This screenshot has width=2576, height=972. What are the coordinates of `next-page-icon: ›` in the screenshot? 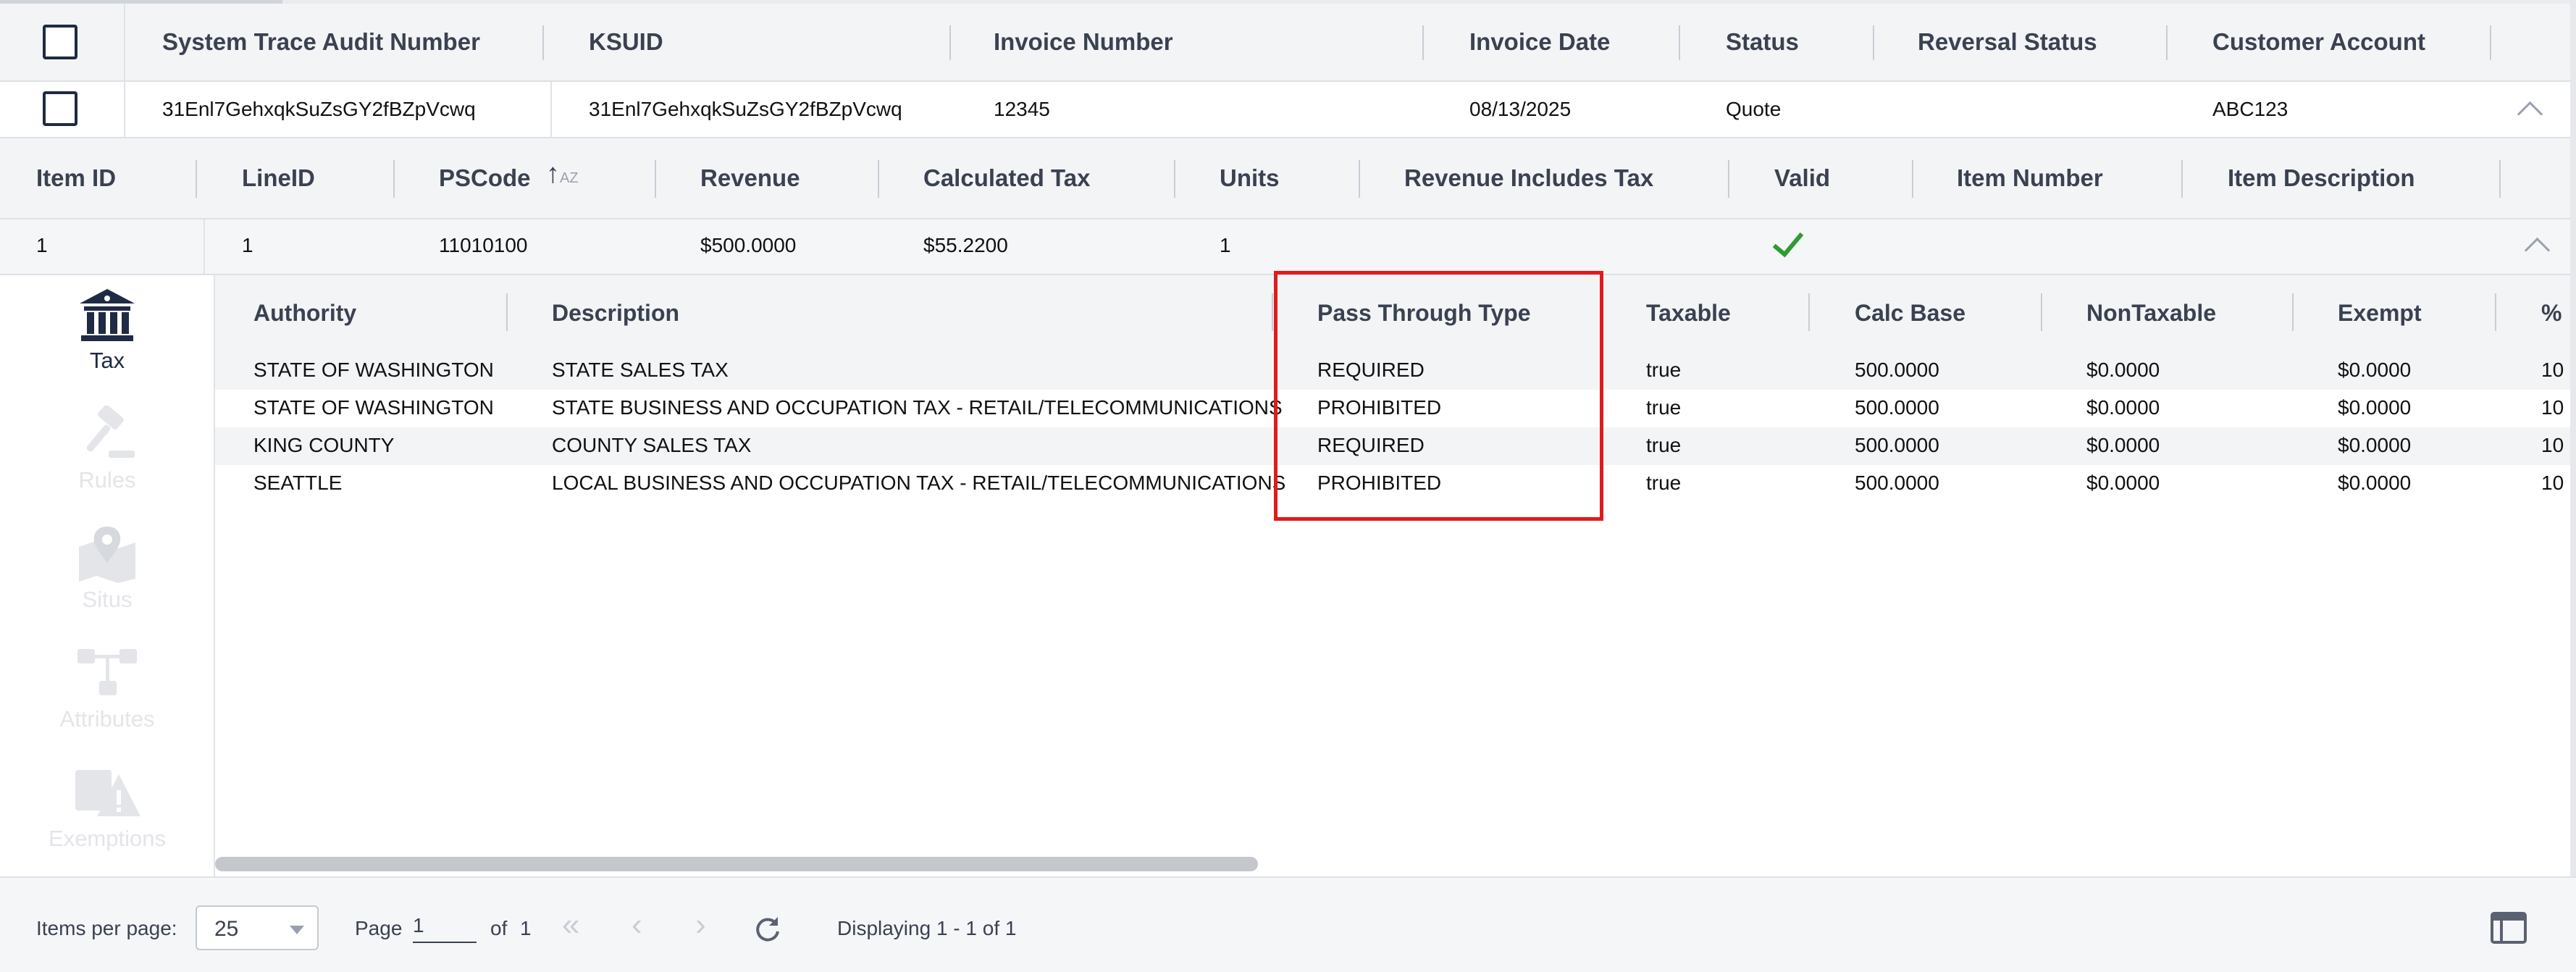 It's located at (700, 925).